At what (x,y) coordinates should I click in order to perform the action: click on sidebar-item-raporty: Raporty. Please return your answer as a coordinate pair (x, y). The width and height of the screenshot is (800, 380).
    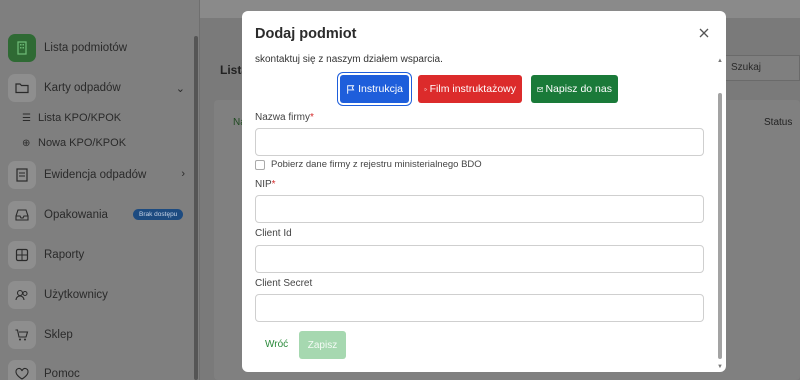
    Looking at the image, I should click on (46, 255).